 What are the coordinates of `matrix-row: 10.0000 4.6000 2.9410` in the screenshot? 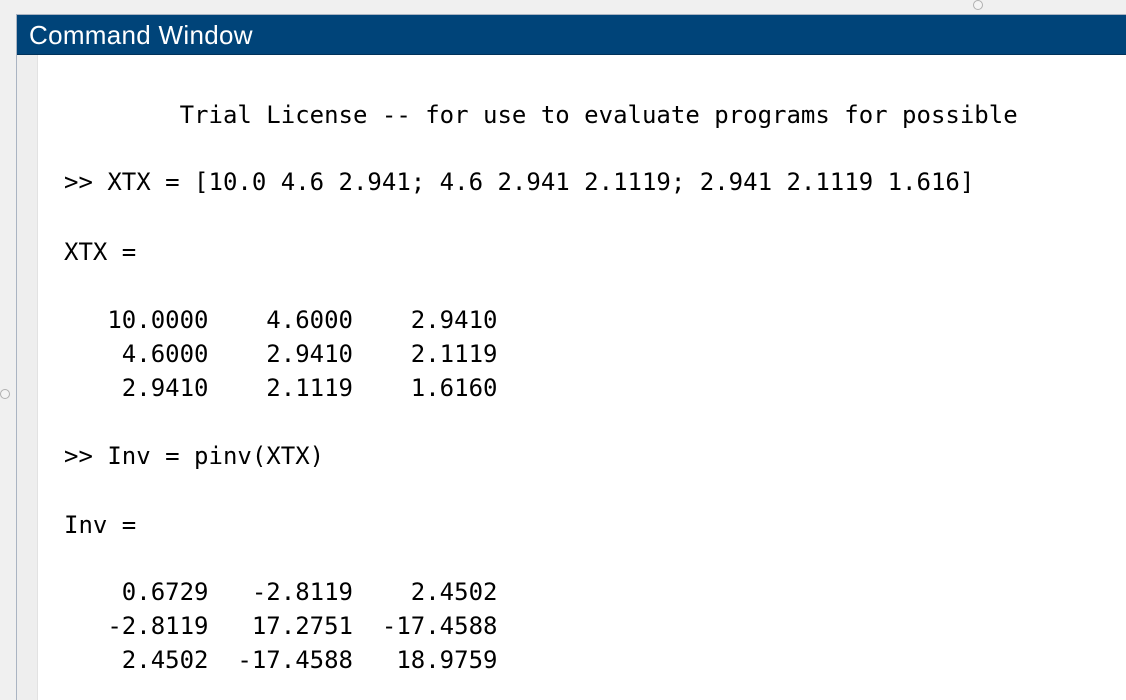 It's located at (281, 320).